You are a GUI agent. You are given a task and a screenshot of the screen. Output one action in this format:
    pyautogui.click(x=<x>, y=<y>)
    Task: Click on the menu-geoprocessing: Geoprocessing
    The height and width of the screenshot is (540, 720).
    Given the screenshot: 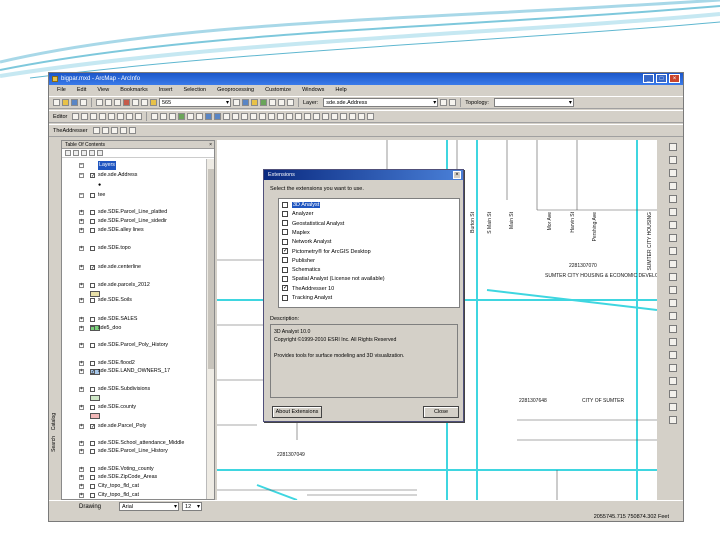 What is the action you would take?
    pyautogui.click(x=235, y=90)
    